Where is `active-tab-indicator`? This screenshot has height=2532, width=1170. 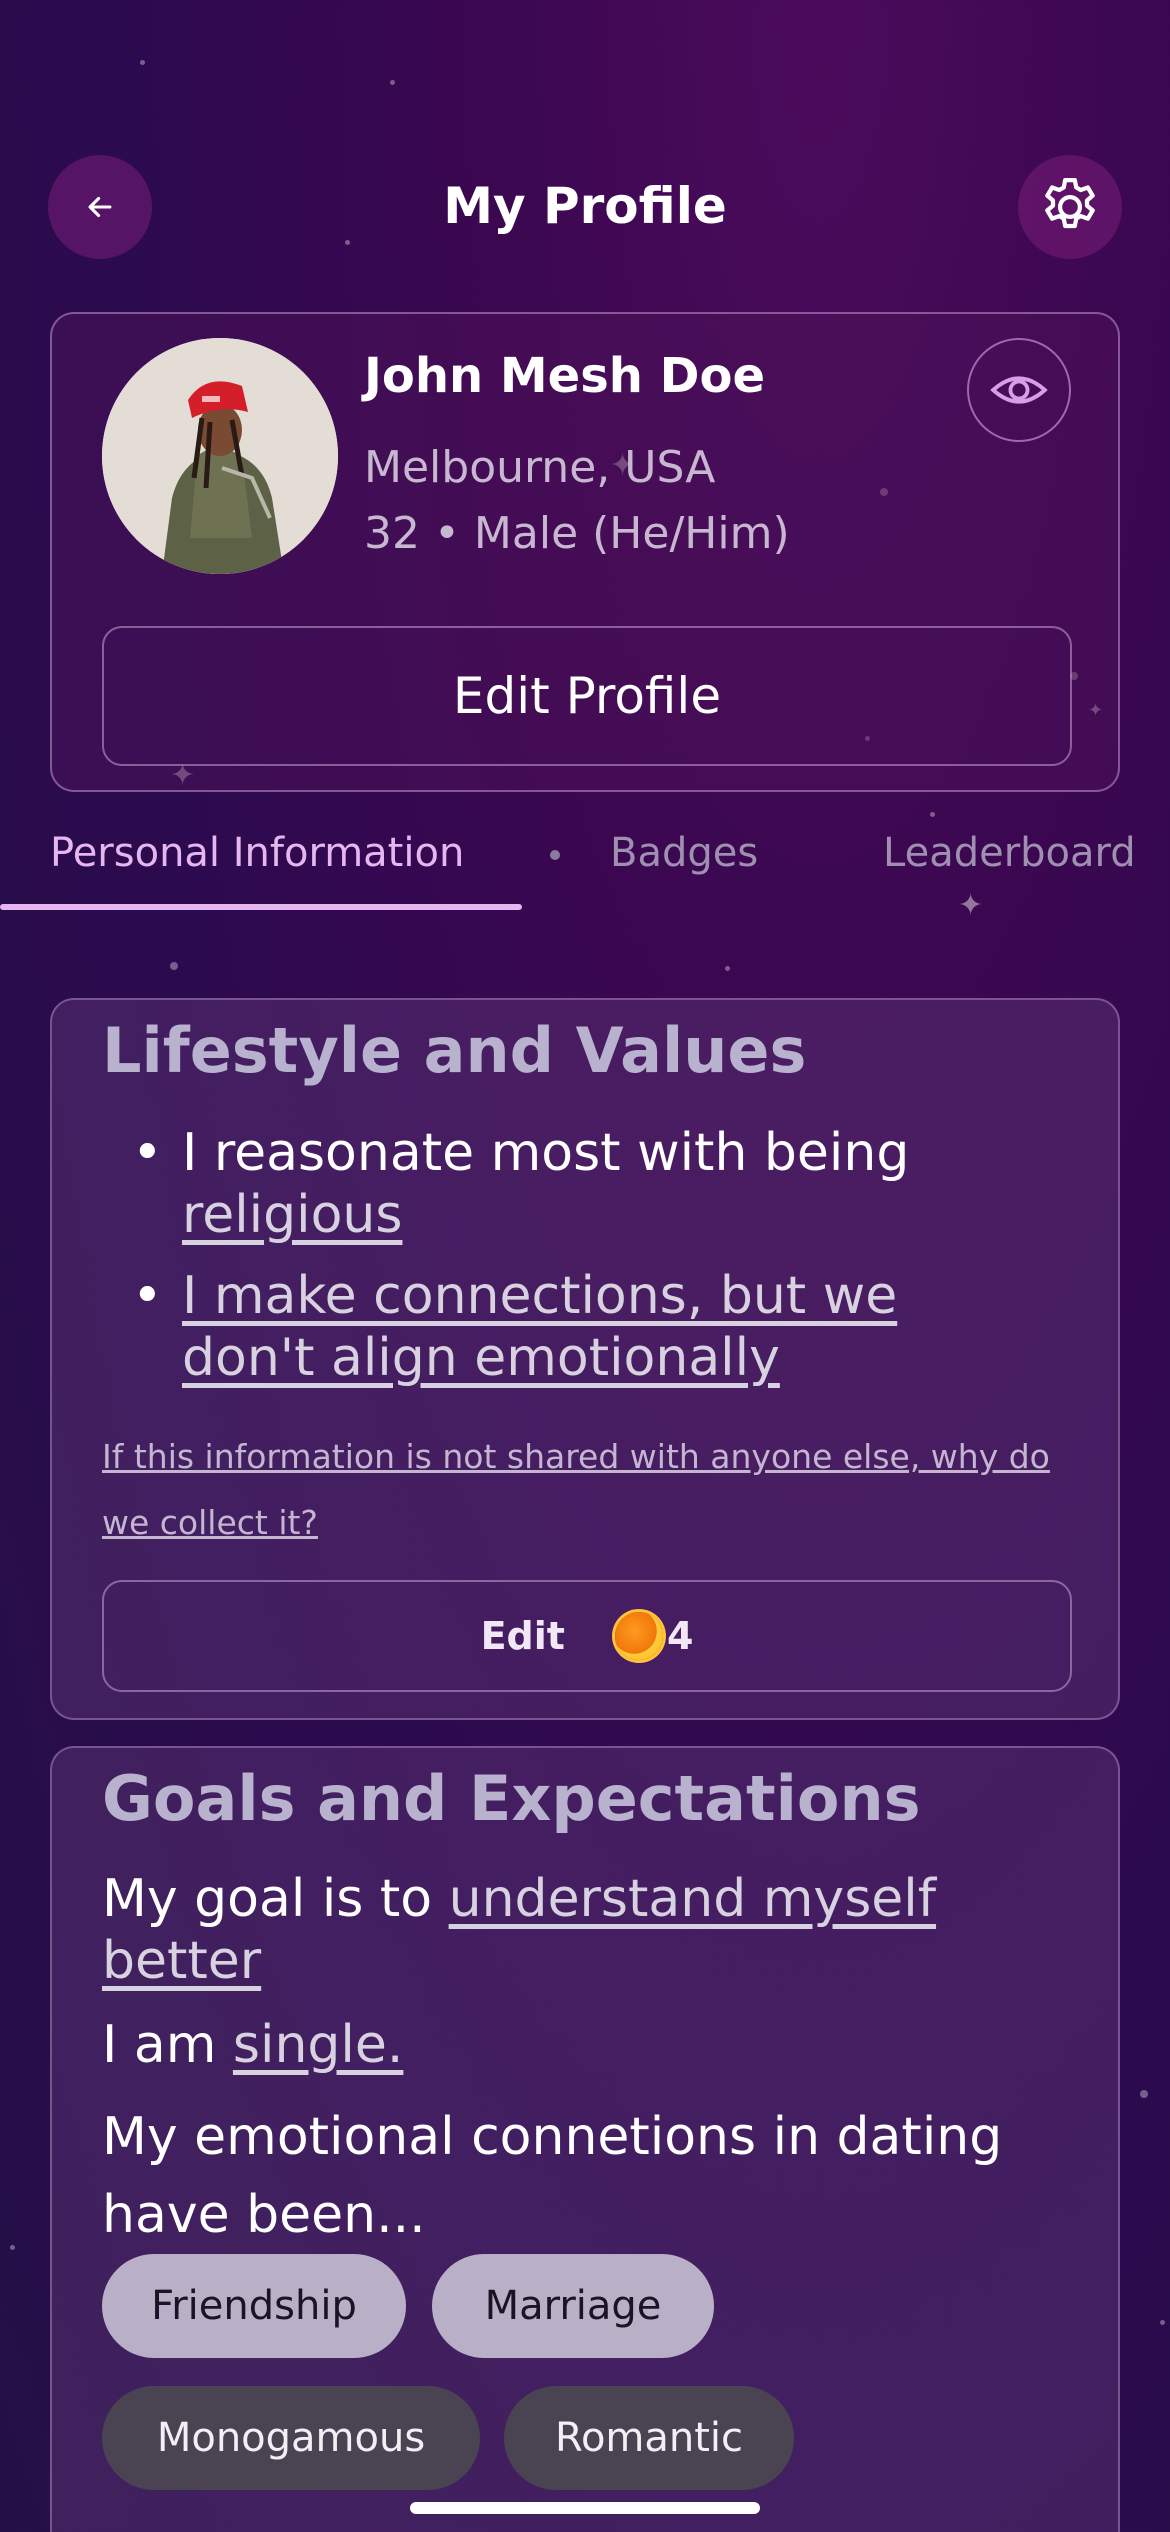
active-tab-indicator is located at coordinates (261, 907).